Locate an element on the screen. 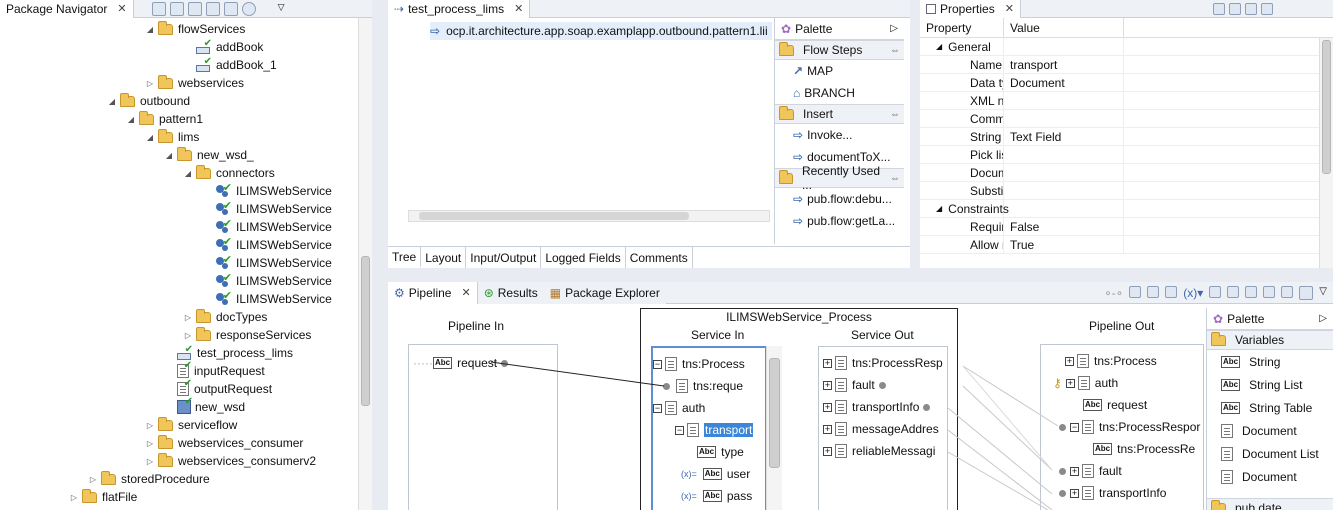 The height and width of the screenshot is (510, 1333). tree-item: ◢ connectors is located at coordinates (228, 173).